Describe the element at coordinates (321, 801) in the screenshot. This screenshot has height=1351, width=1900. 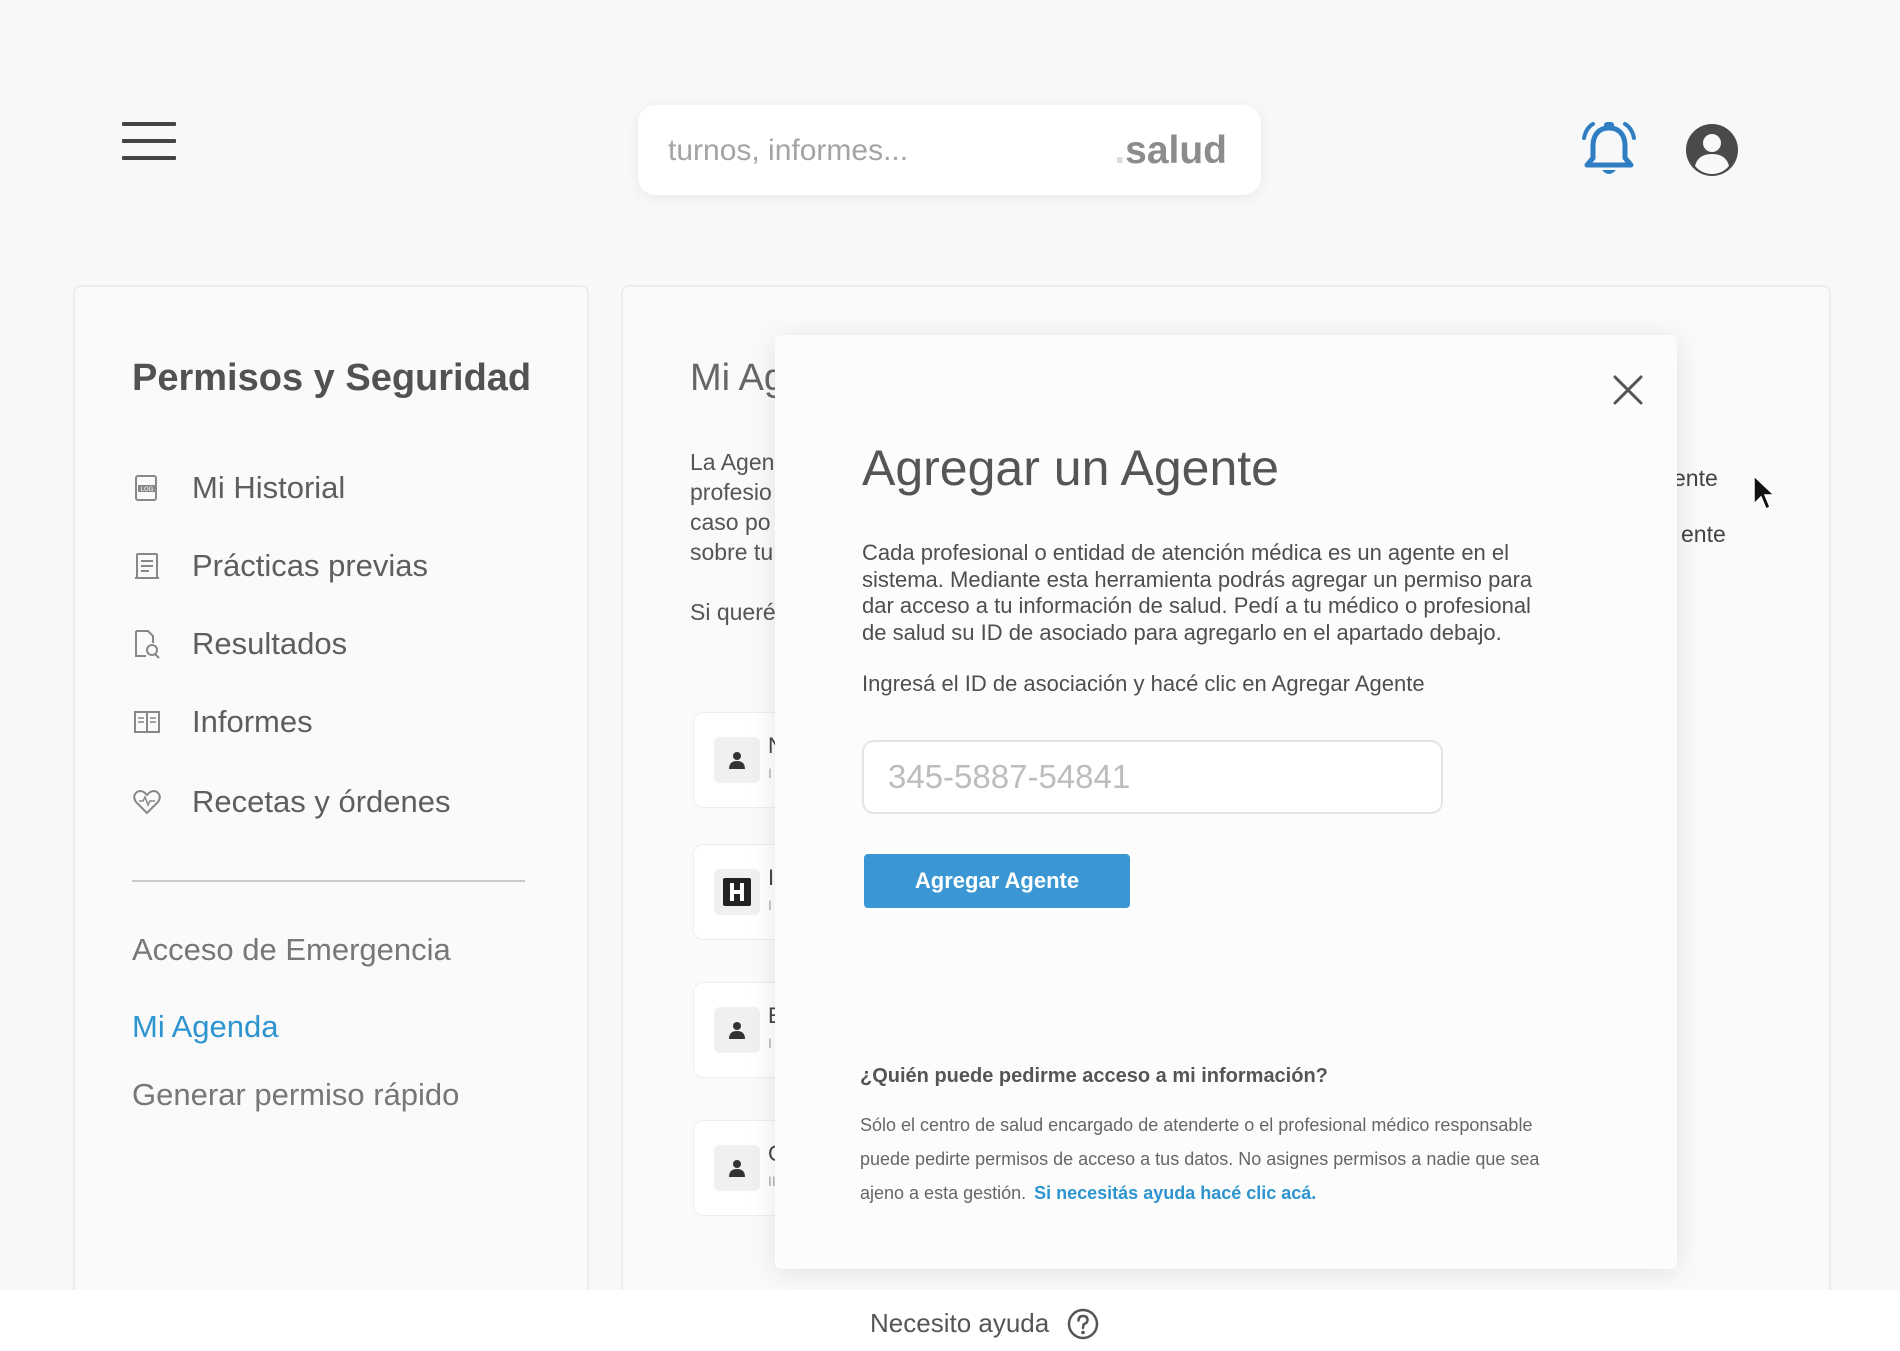
I see `sidebar-item-label: Recetas y órdenes` at that location.